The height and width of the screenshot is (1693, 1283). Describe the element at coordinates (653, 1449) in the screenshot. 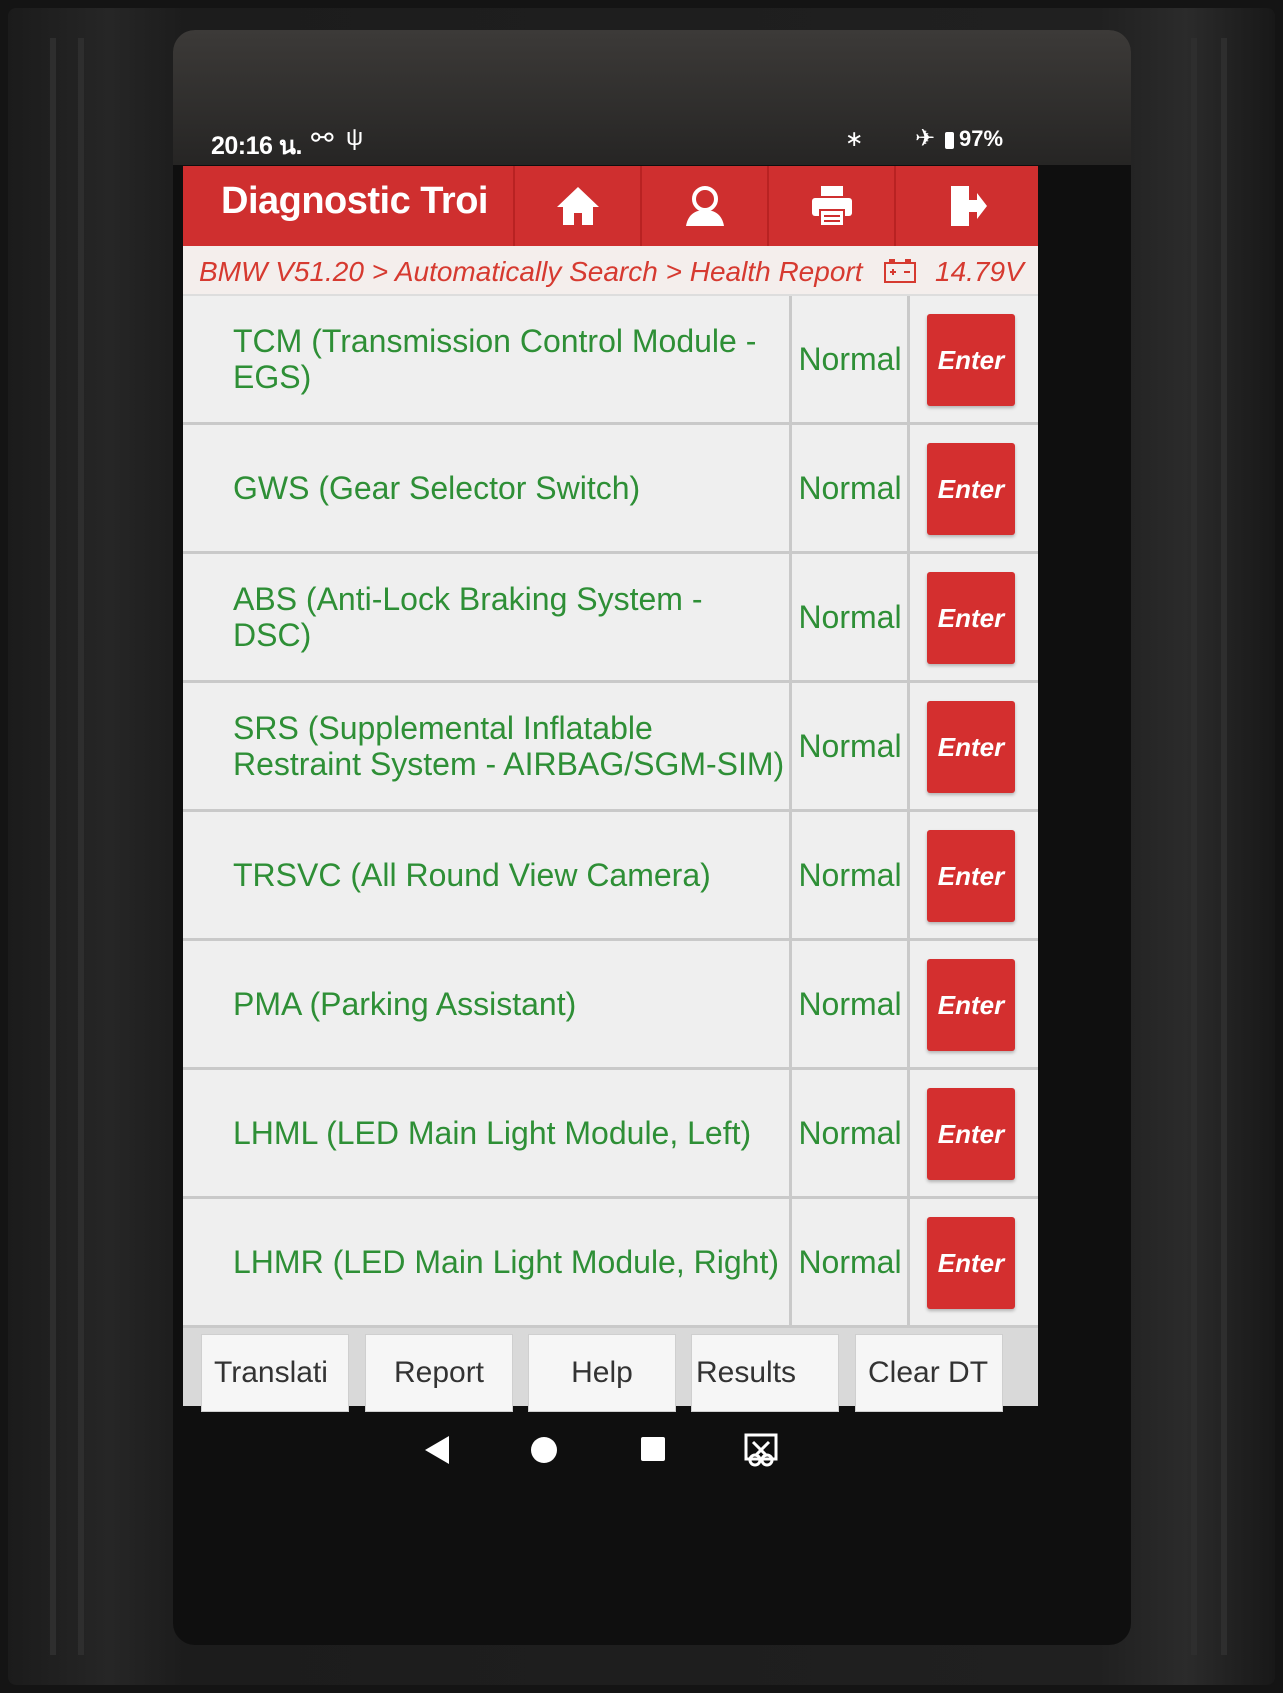

I see `recent-apps-icon` at that location.